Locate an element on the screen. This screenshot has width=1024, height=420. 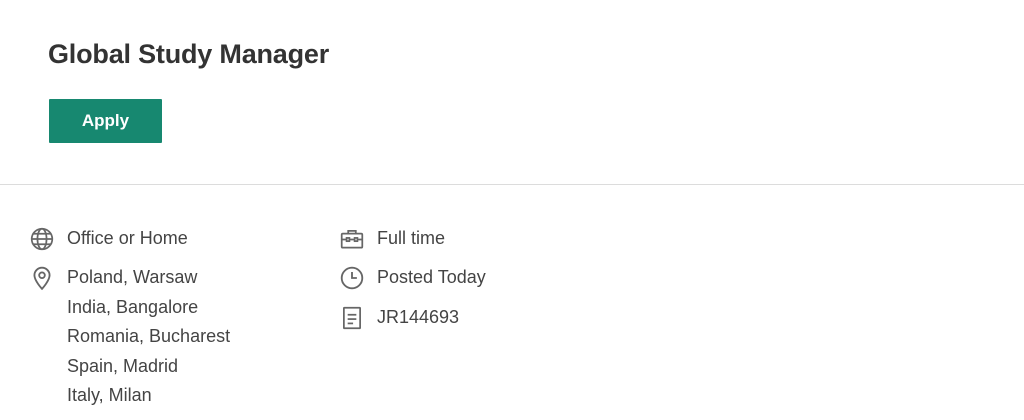
map-pin-icon is located at coordinates (42, 278).